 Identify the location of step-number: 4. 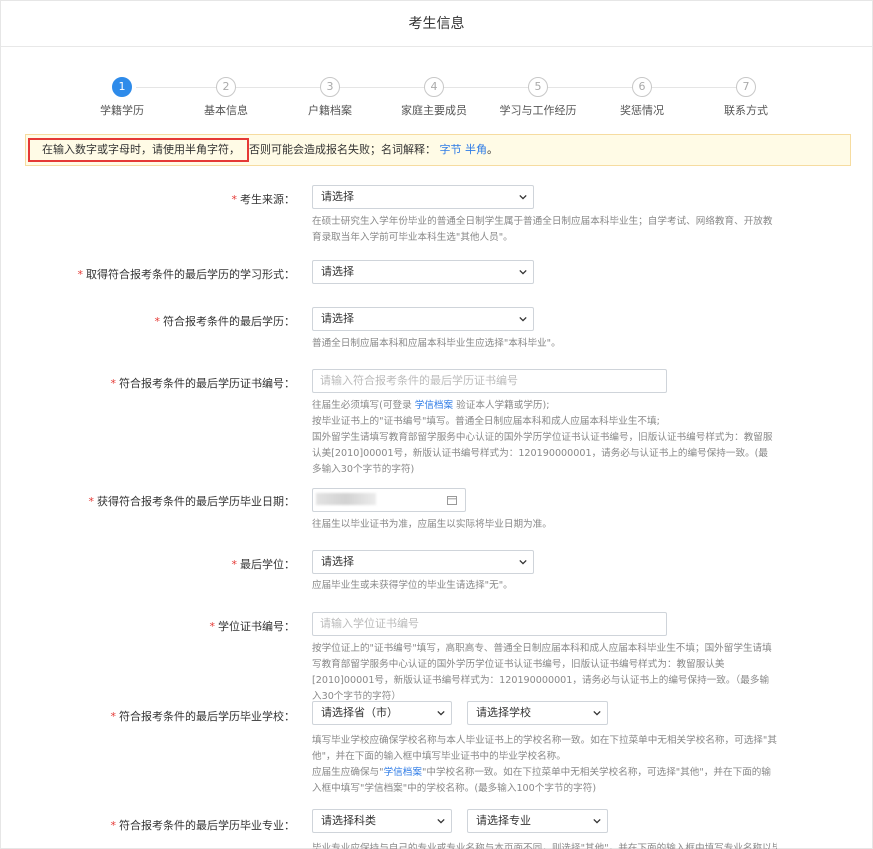
(434, 87).